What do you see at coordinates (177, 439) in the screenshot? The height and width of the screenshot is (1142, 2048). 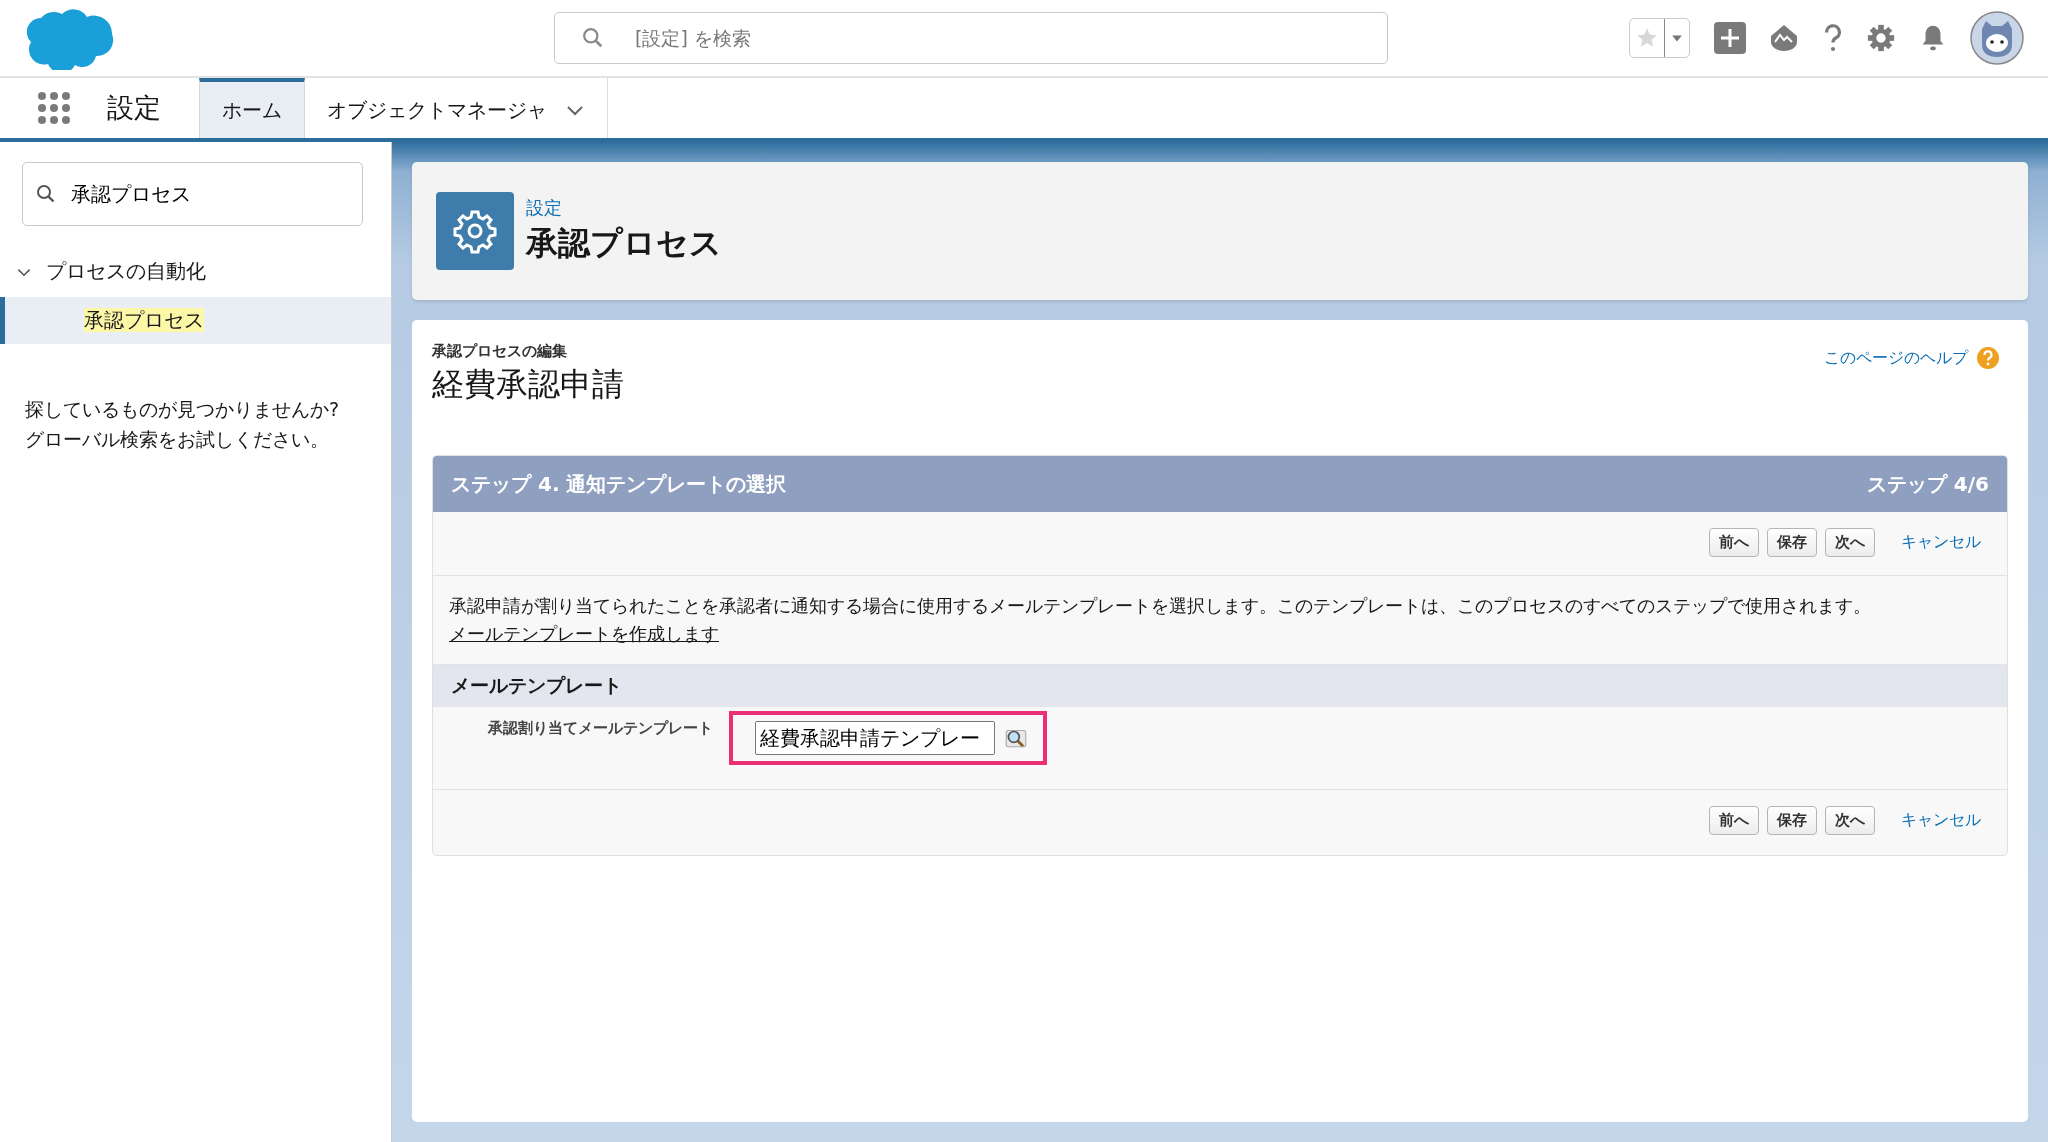 I see `help-text: グローバル検索をお試しください。` at bounding box center [177, 439].